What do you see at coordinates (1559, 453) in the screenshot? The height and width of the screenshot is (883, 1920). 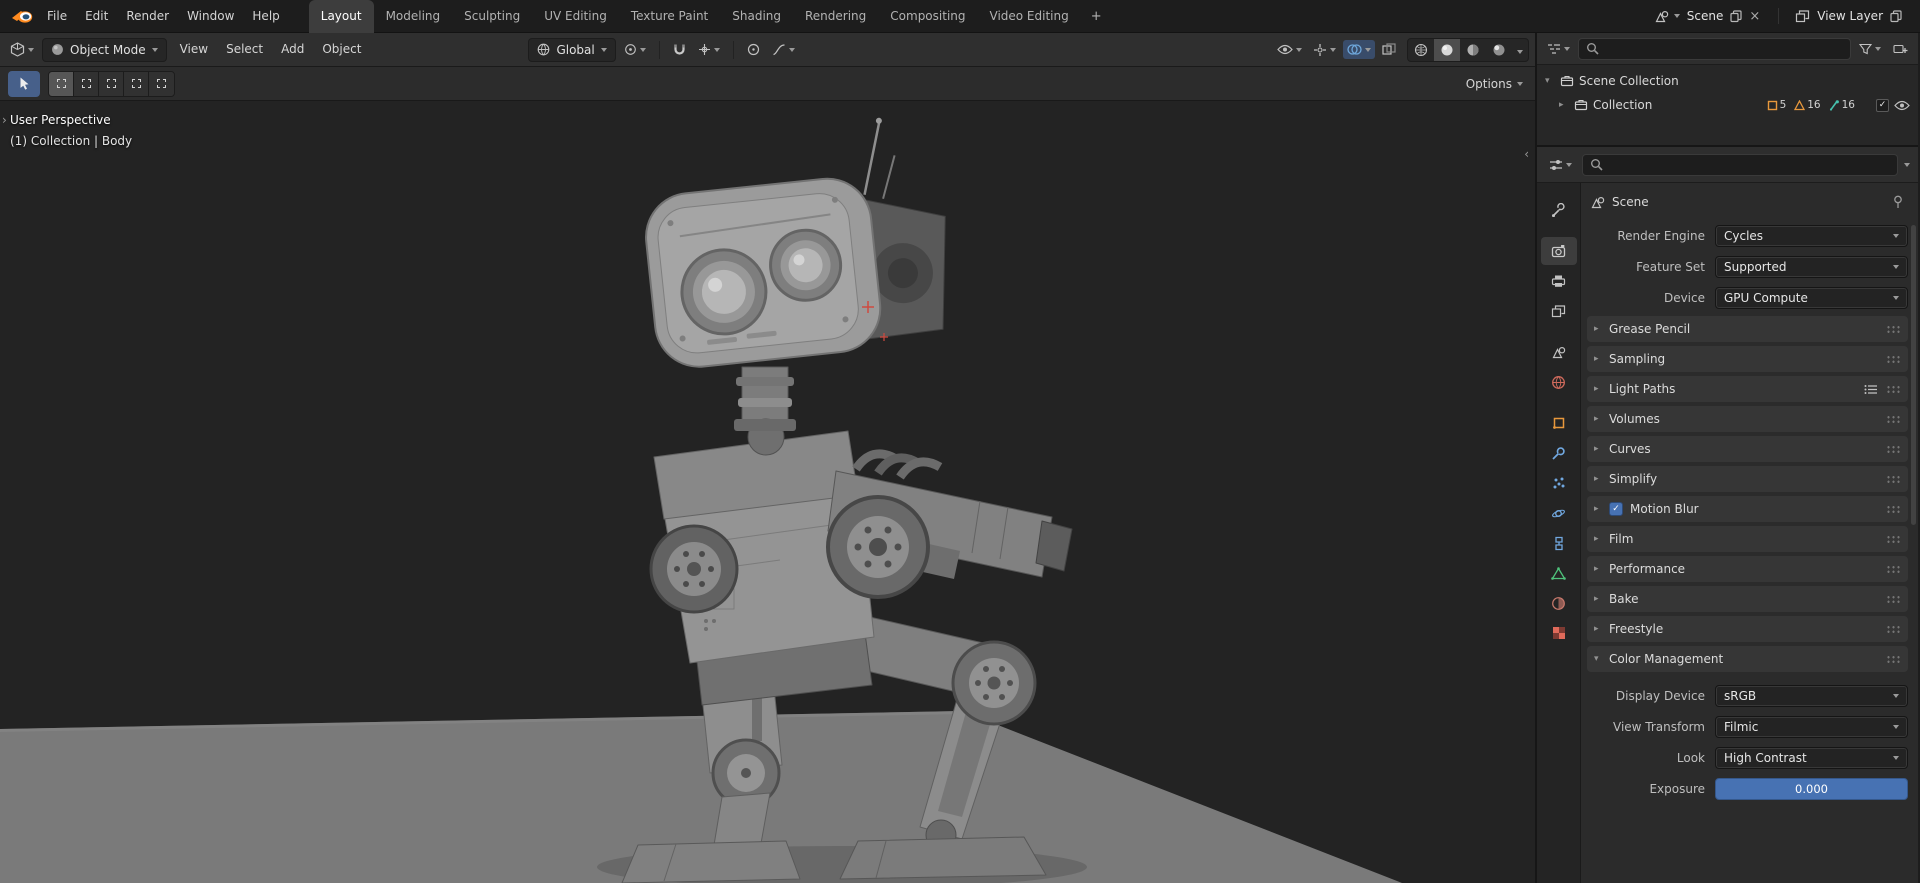 I see `modifiers-properties-tab` at bounding box center [1559, 453].